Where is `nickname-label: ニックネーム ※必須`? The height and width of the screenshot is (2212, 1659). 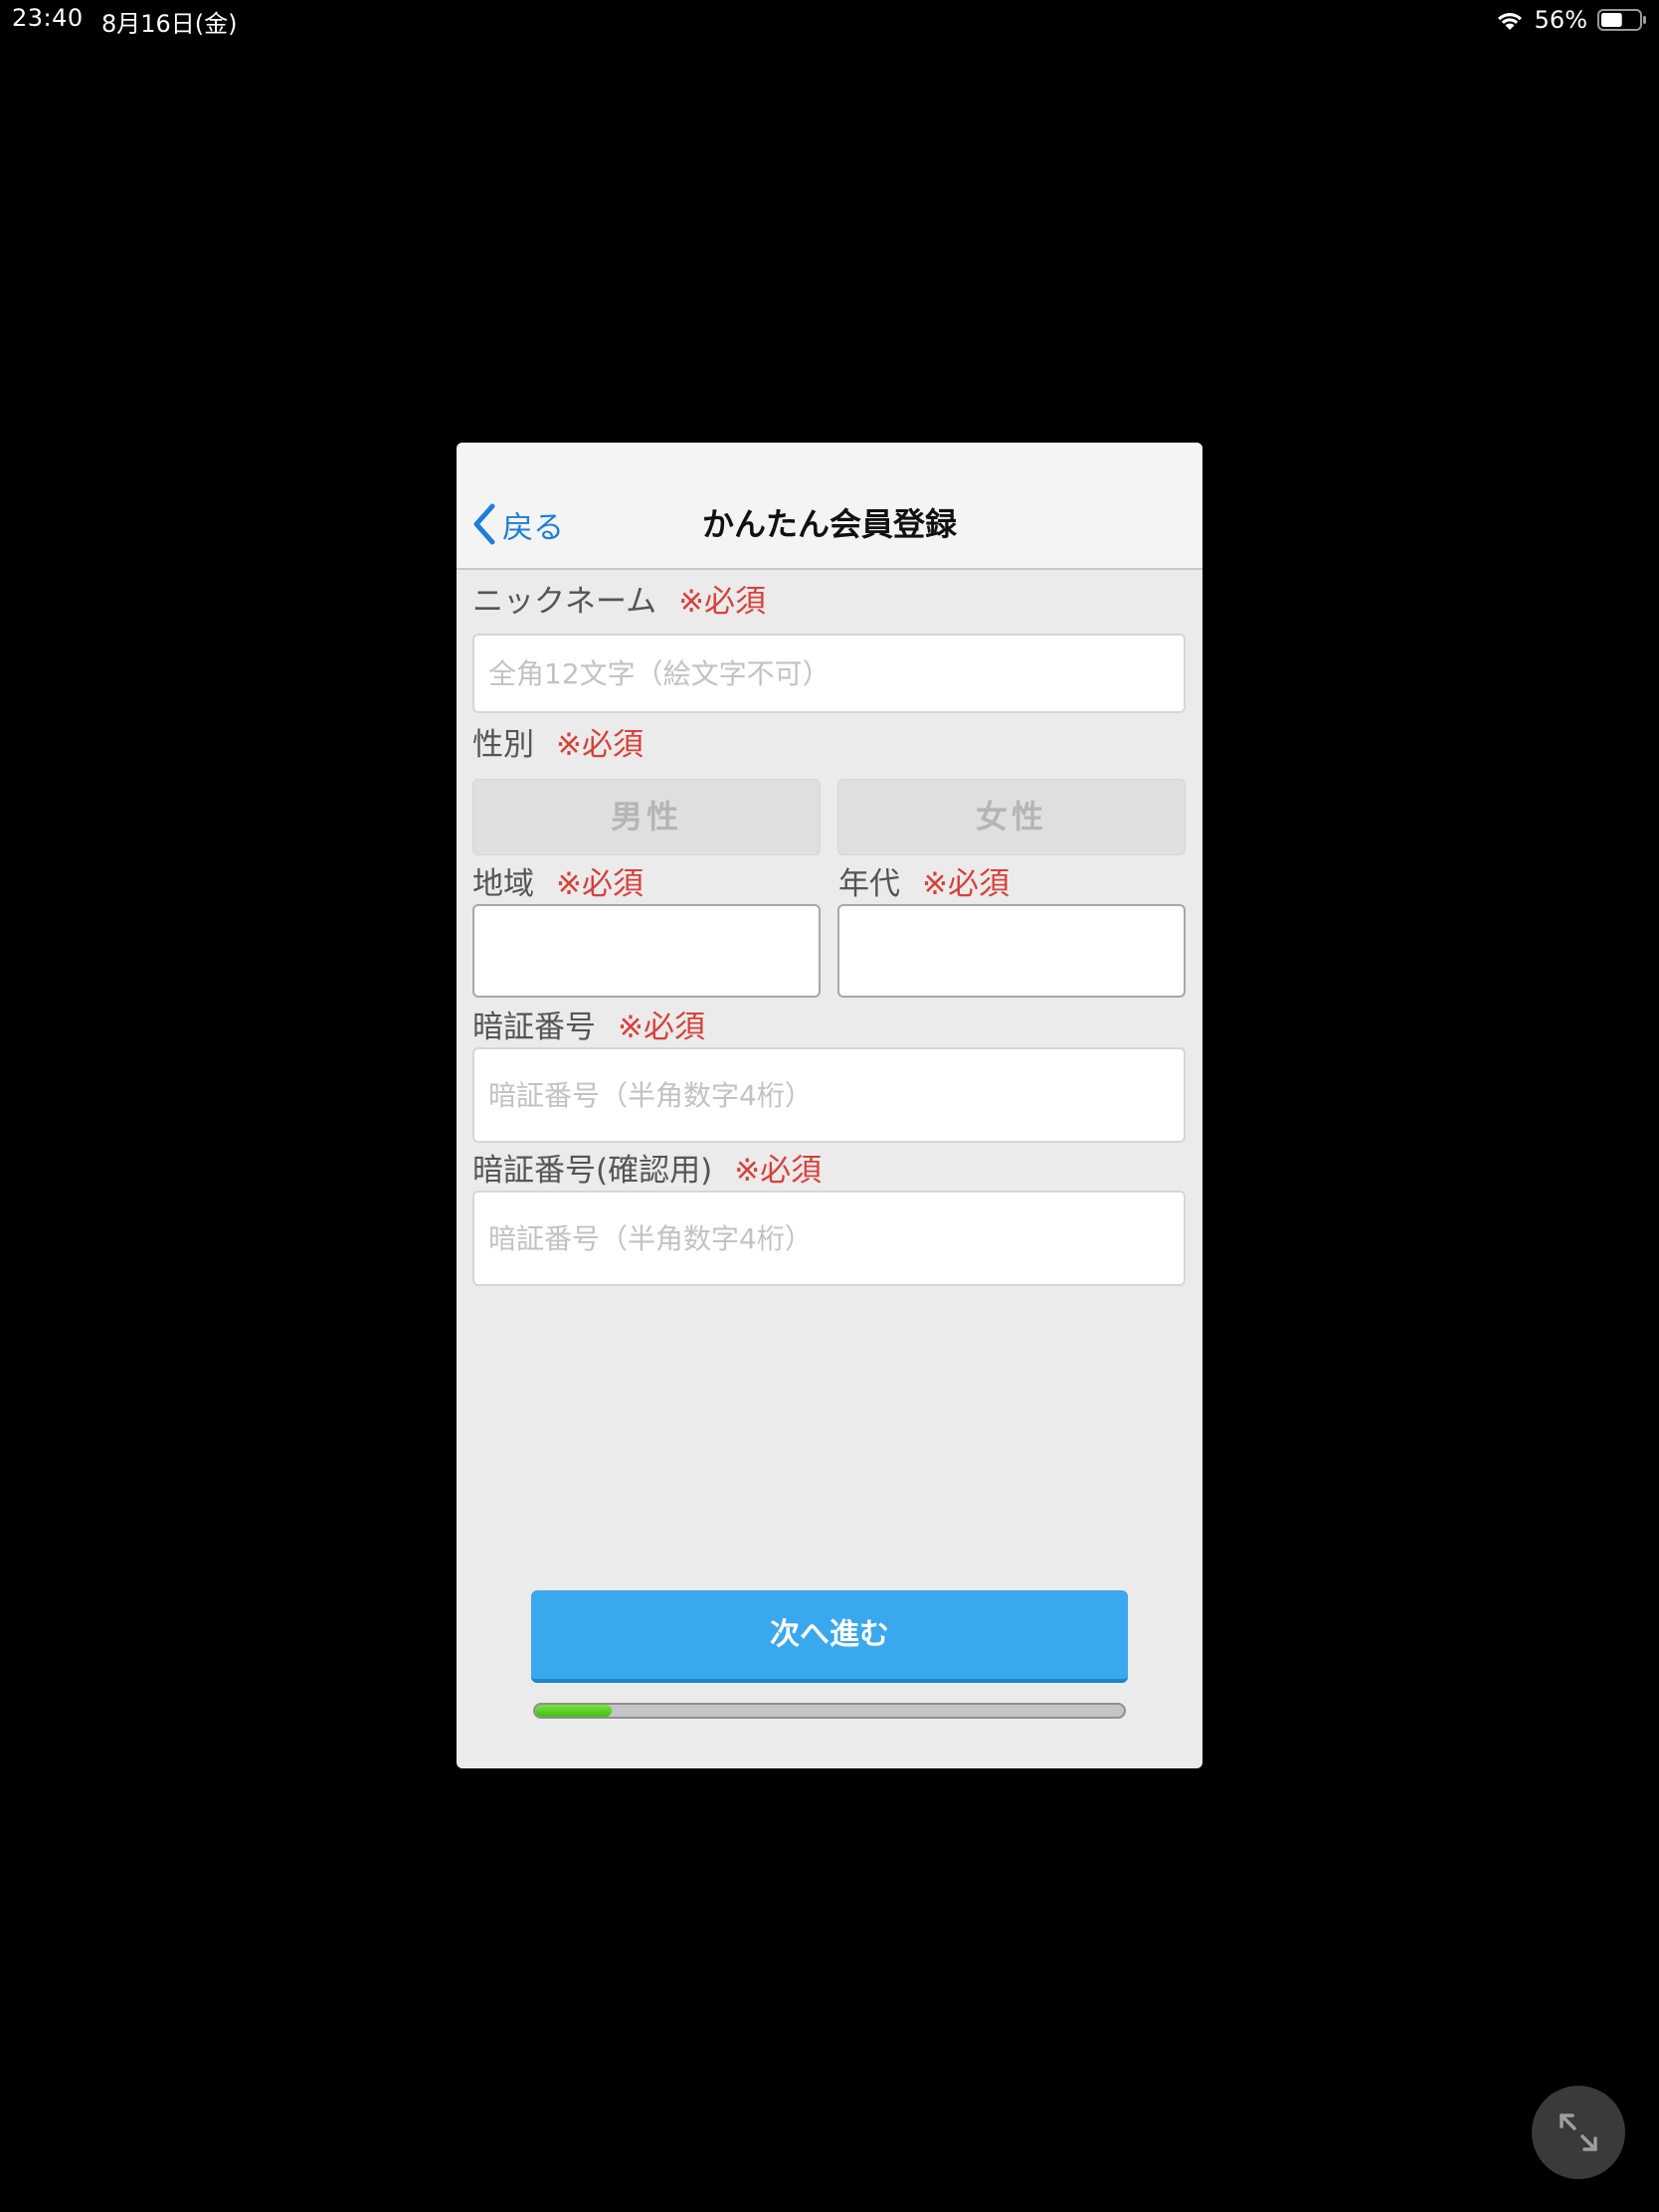 nickname-label: ニックネーム ※必須 is located at coordinates (619, 602).